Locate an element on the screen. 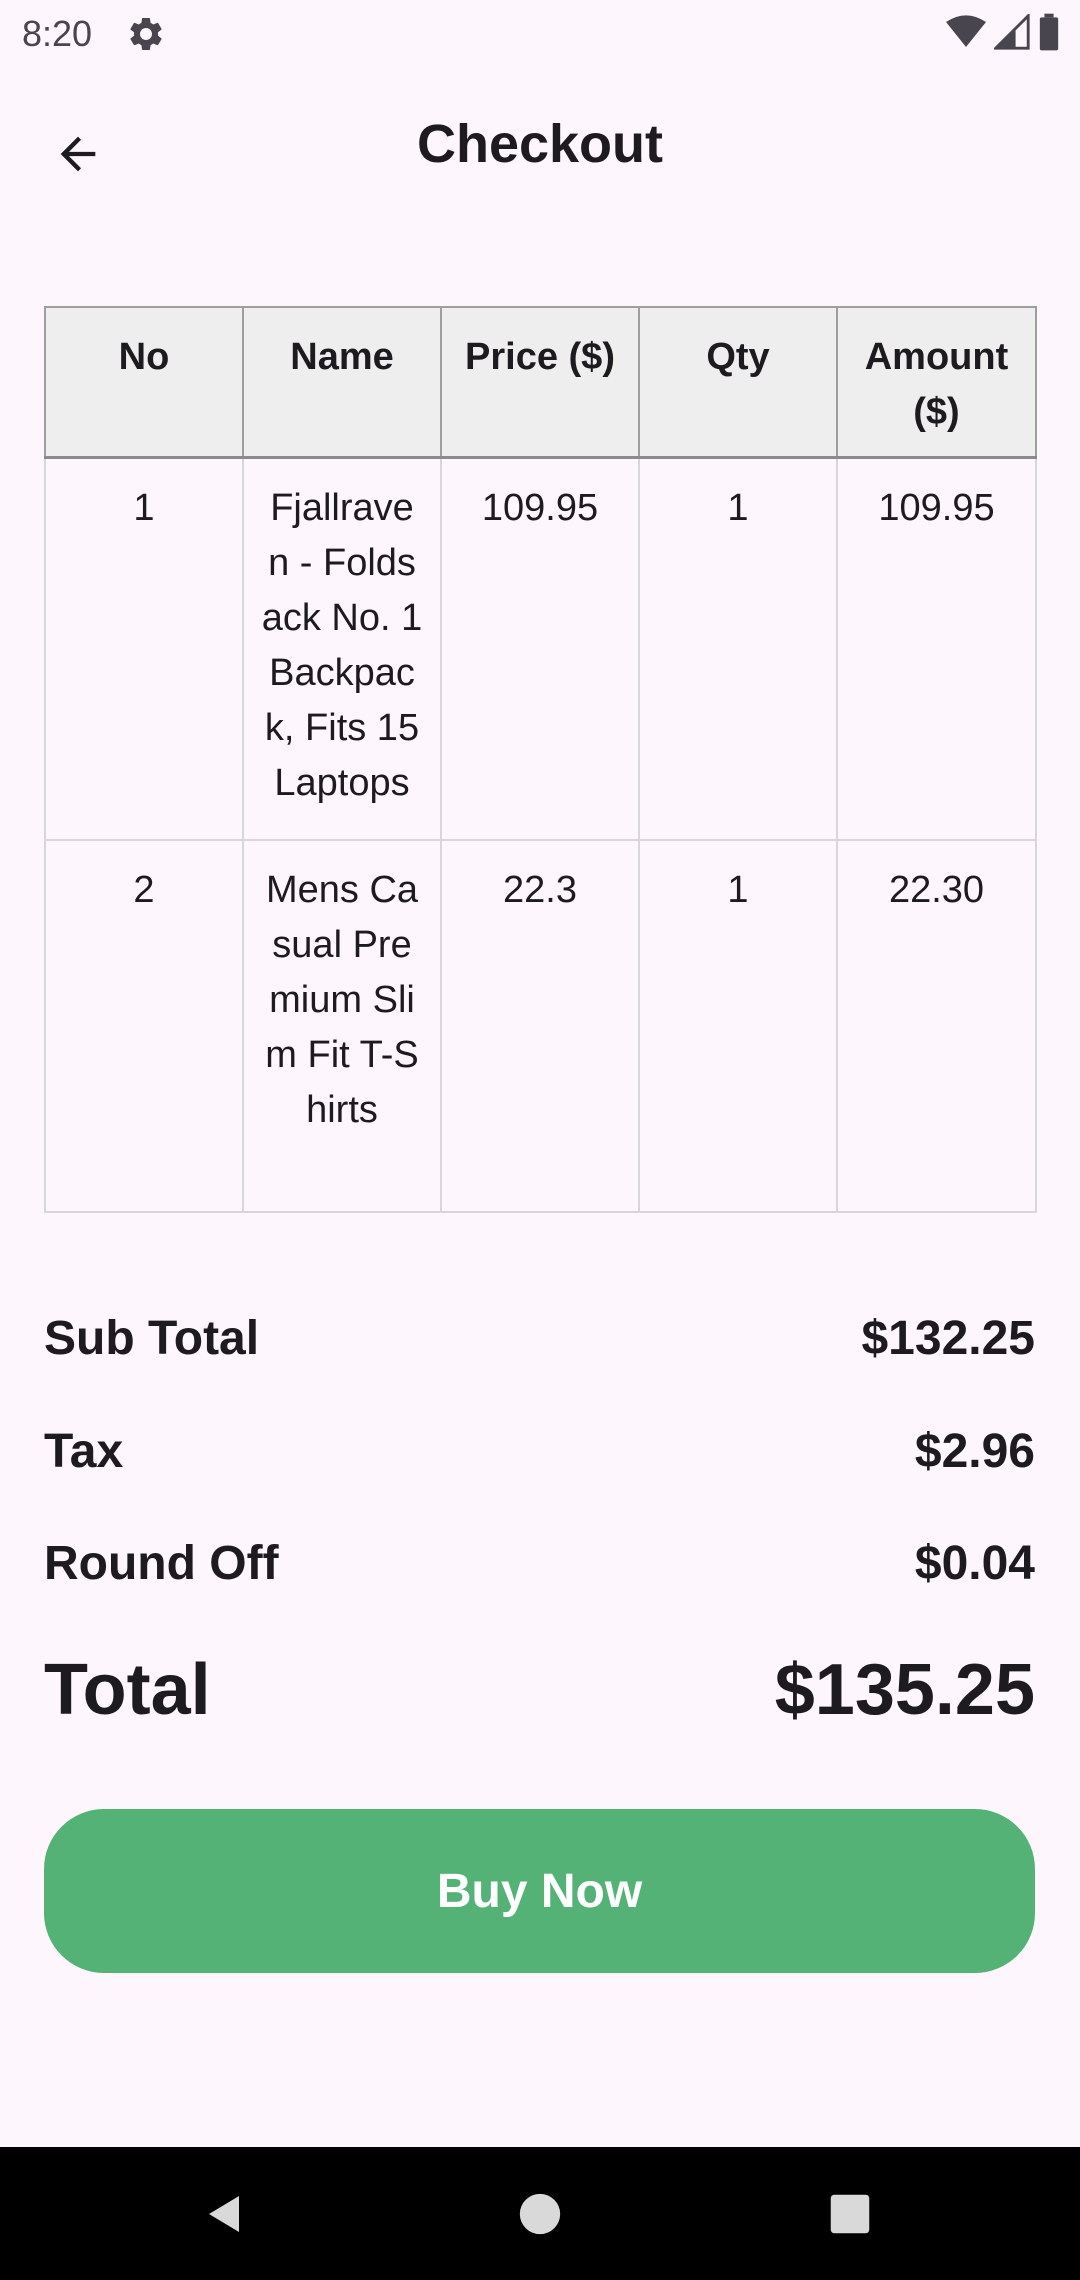 This screenshot has width=1080, height=2280. total-value: $135.25 is located at coordinates (904, 1690).